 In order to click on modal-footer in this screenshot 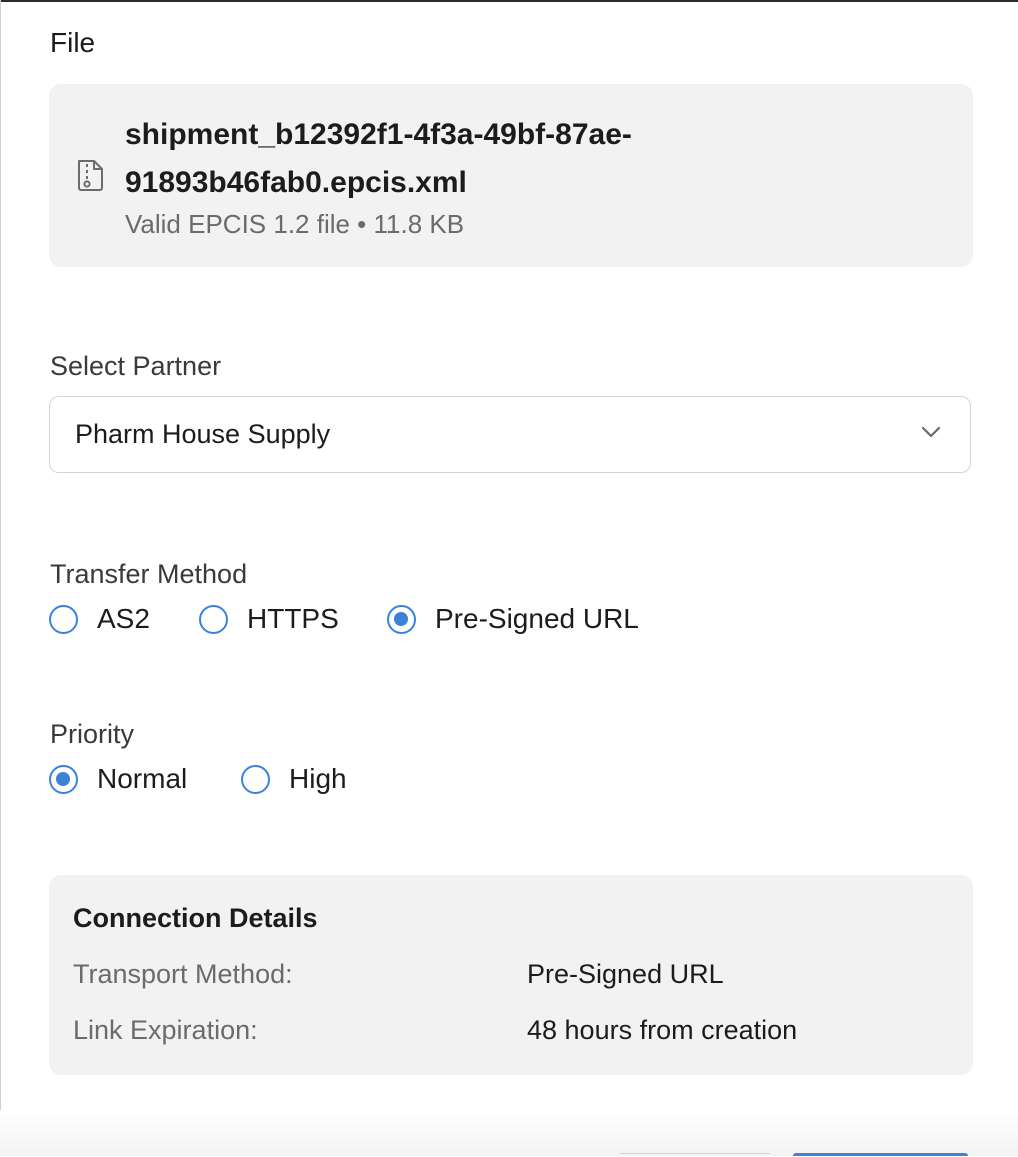, I will do `click(509, 1133)`.